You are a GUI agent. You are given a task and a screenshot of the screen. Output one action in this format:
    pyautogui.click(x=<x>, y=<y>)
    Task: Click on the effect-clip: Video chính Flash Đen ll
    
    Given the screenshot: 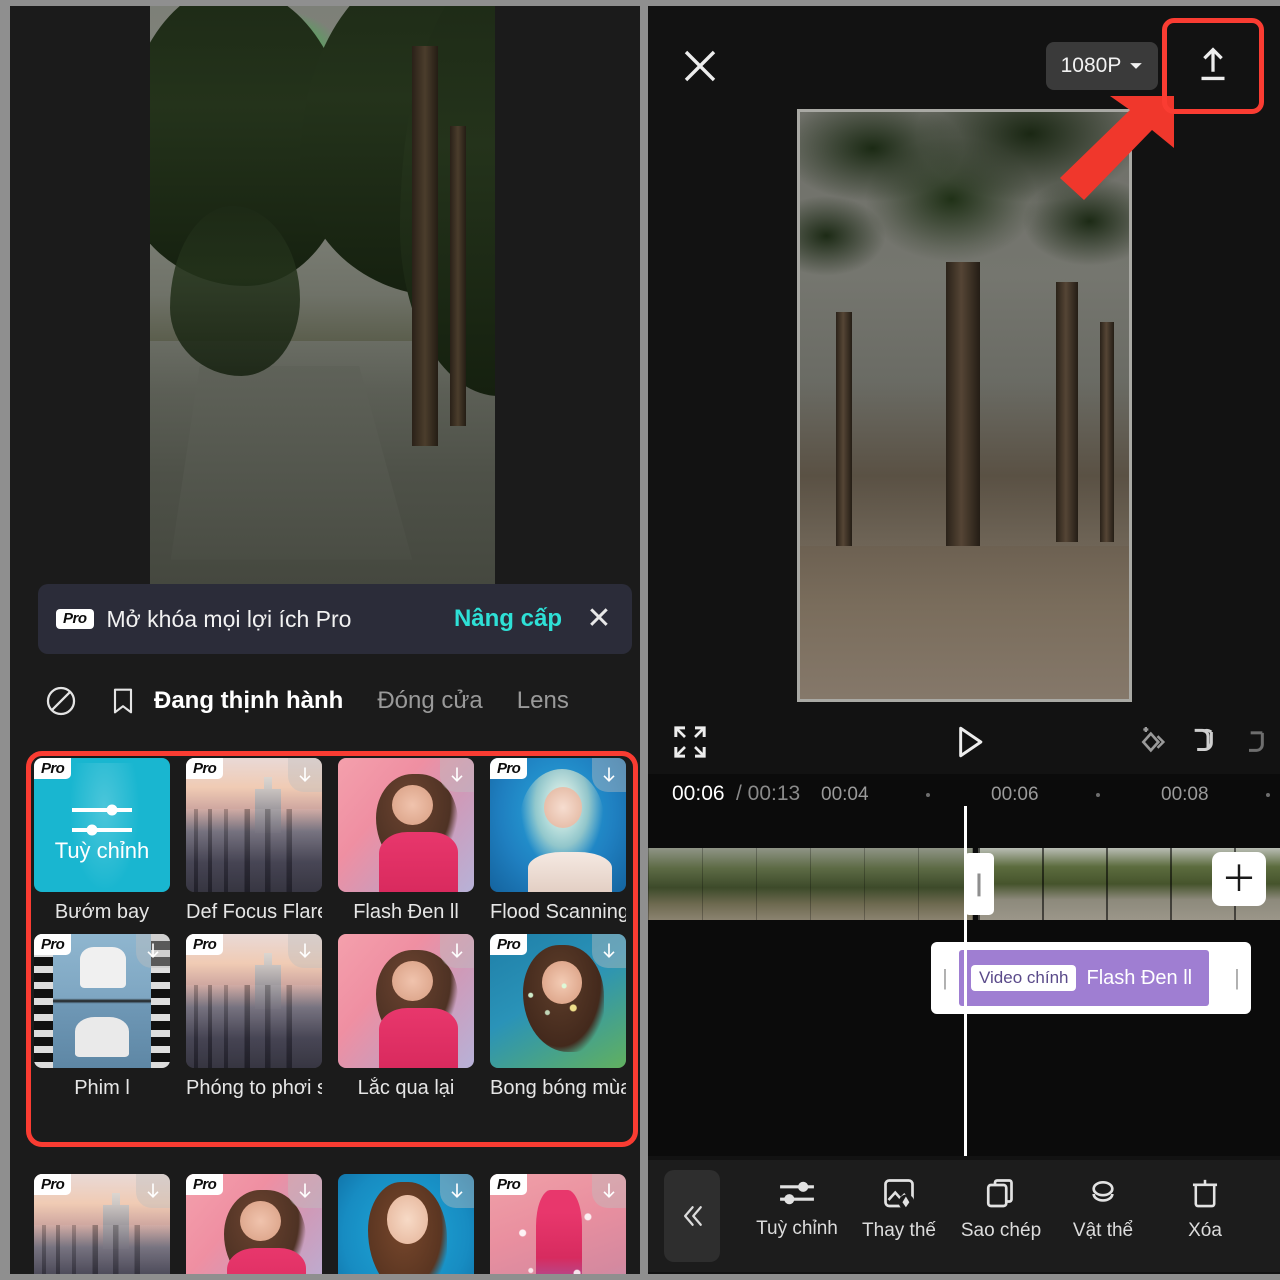 What is the action you would take?
    pyautogui.click(x=1084, y=978)
    